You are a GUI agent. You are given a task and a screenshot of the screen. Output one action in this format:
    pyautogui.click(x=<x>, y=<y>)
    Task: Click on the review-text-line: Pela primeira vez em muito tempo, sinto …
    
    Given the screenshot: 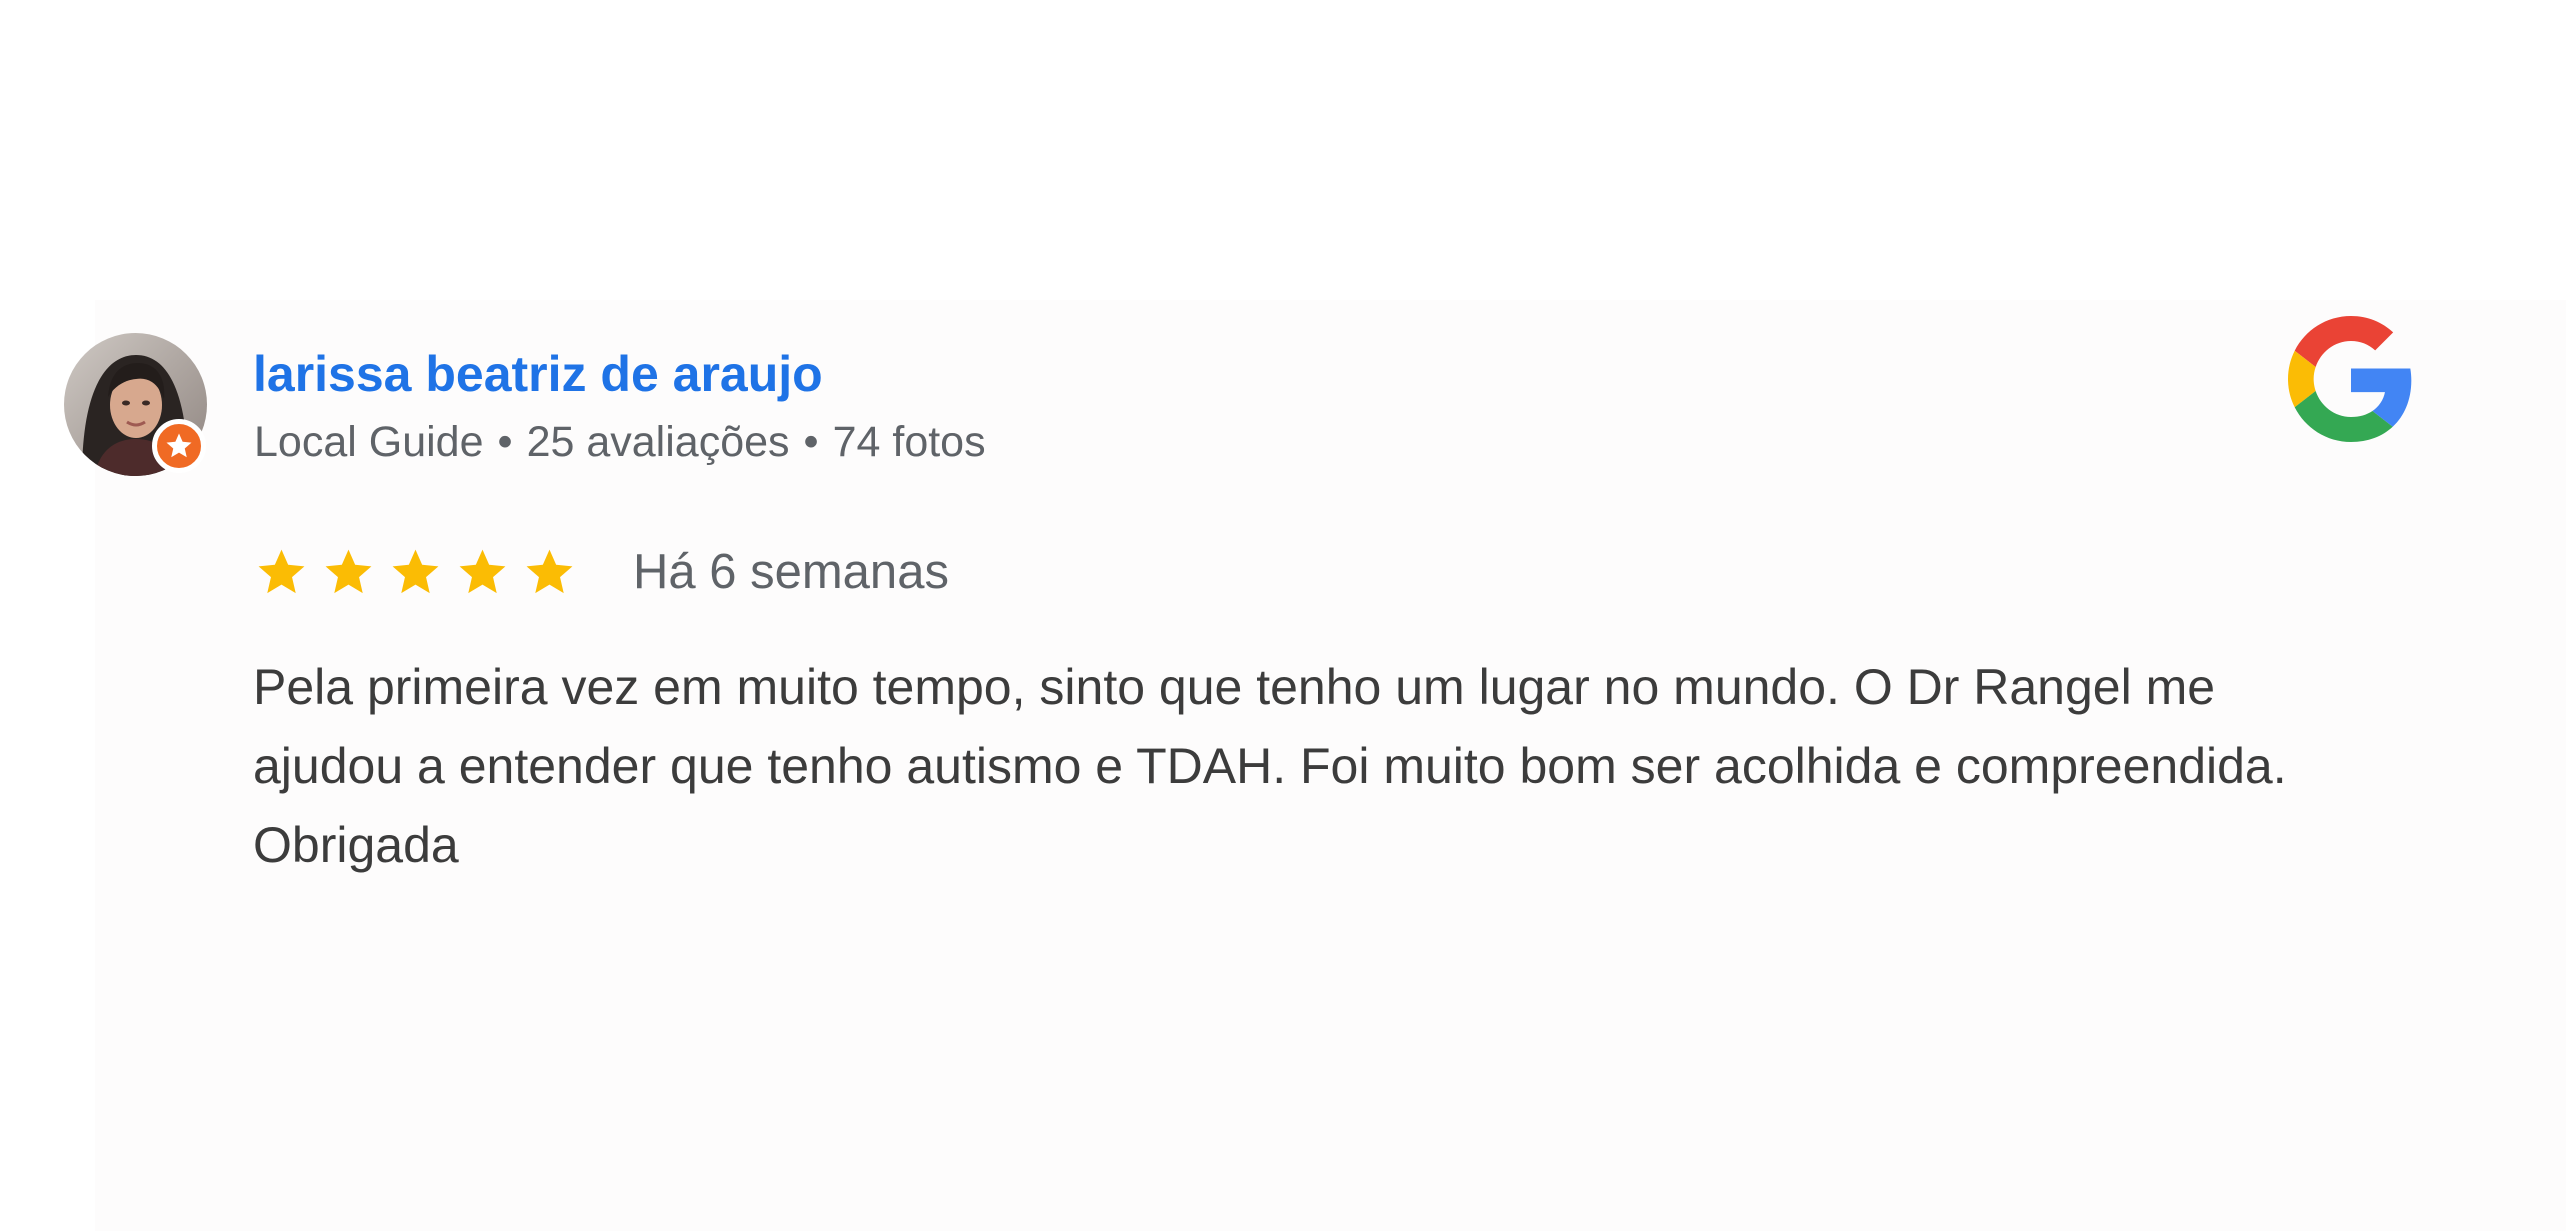 What is the action you would take?
    pyautogui.click(x=1234, y=687)
    